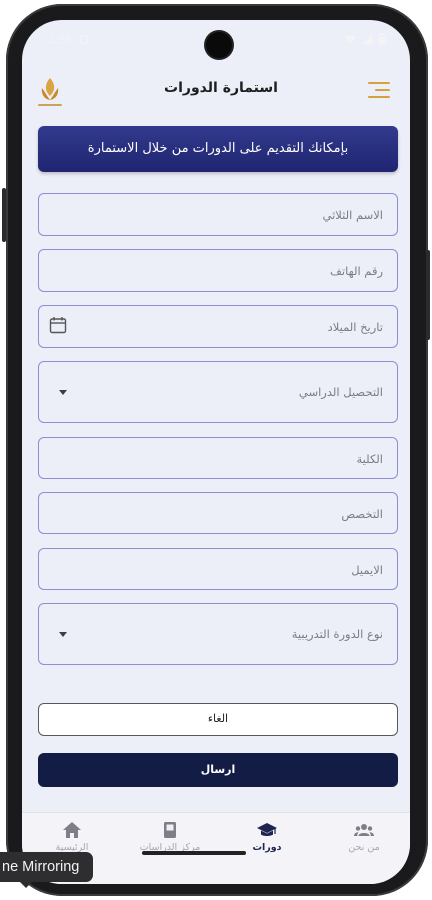 The width and height of the screenshot is (432, 900). Describe the element at coordinates (382, 39) in the screenshot. I see `battery-icon` at that location.